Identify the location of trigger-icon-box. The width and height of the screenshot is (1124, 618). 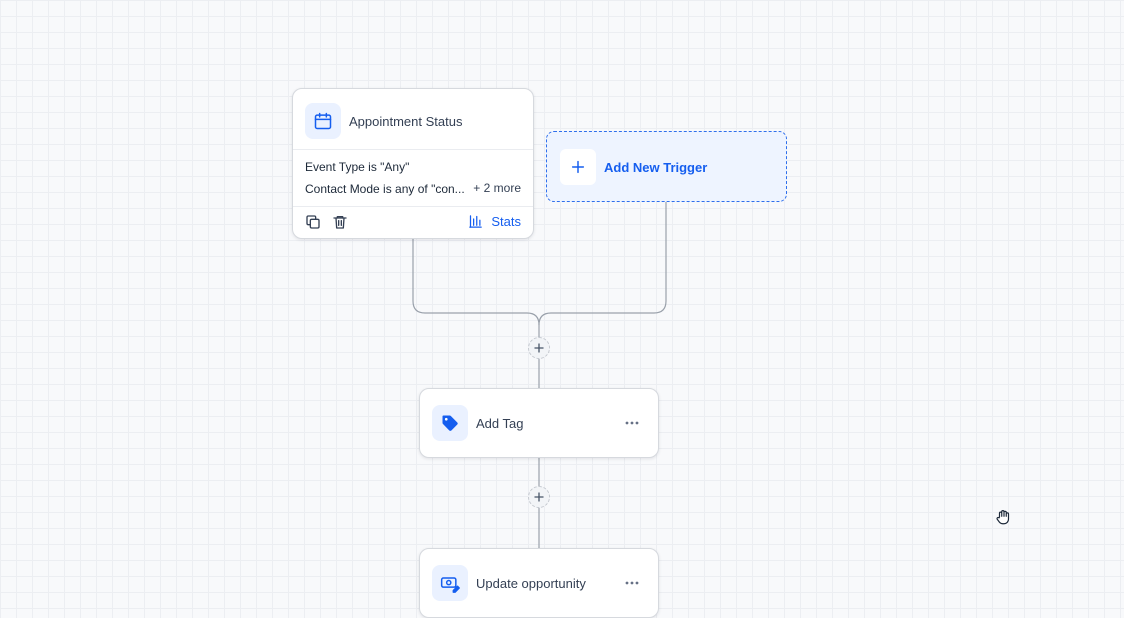
(323, 121).